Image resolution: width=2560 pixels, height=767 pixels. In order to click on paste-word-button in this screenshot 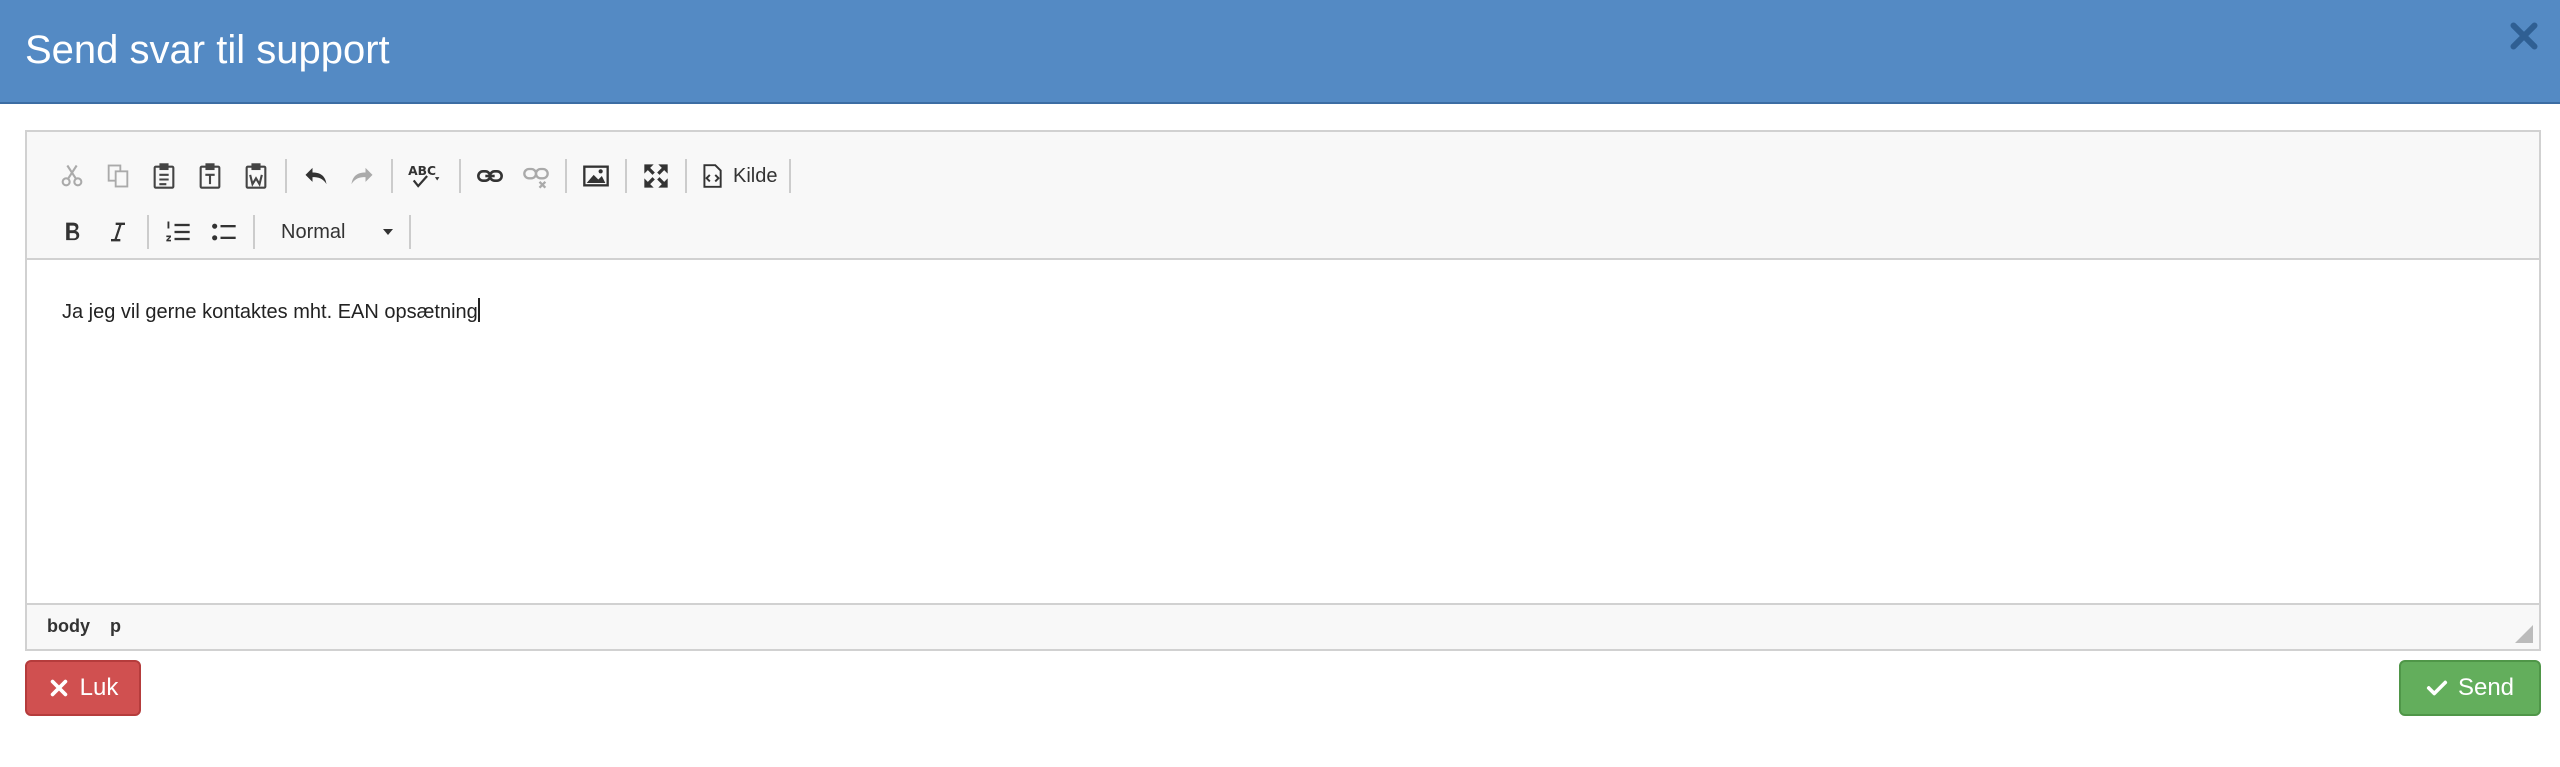, I will do `click(256, 176)`.